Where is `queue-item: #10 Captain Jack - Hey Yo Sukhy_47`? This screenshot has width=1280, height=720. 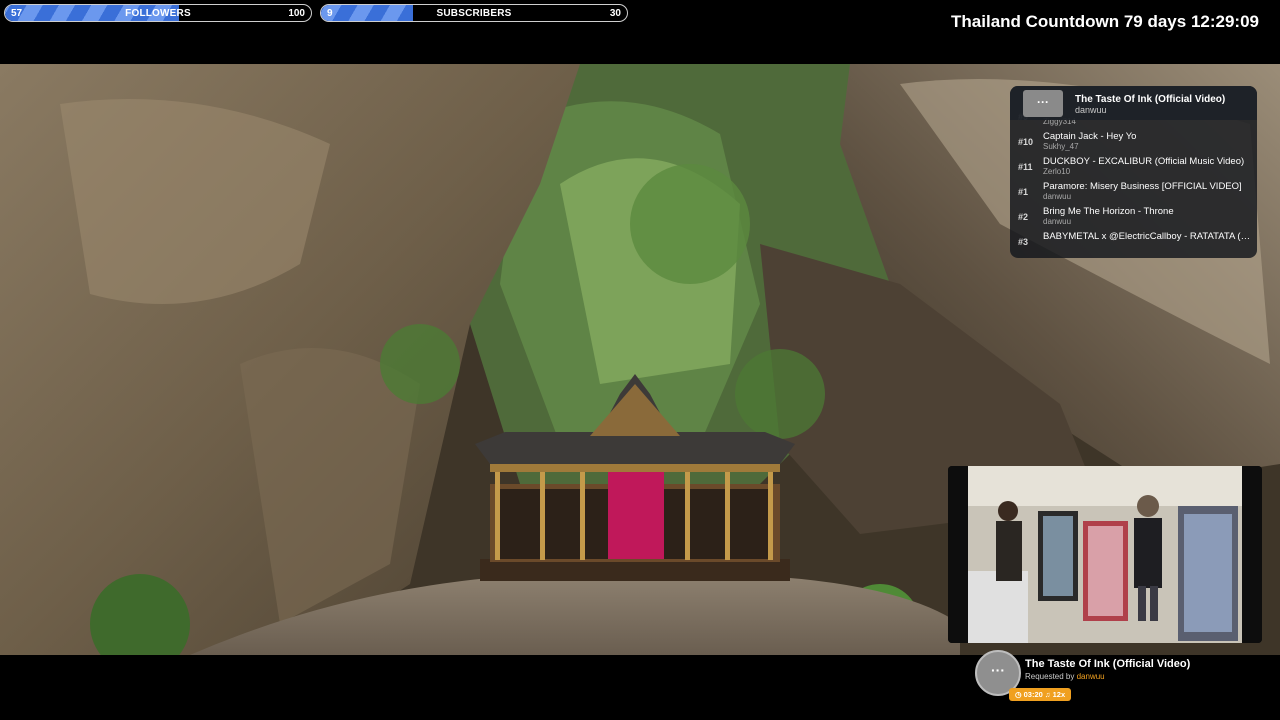
queue-item: #10 Captain Jack - Hey Yo Sukhy_47 is located at coordinates (1133, 141).